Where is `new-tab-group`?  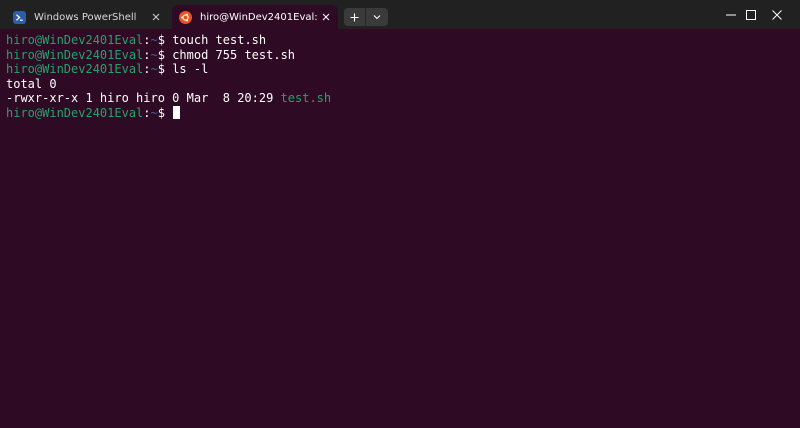
new-tab-group is located at coordinates (366, 17).